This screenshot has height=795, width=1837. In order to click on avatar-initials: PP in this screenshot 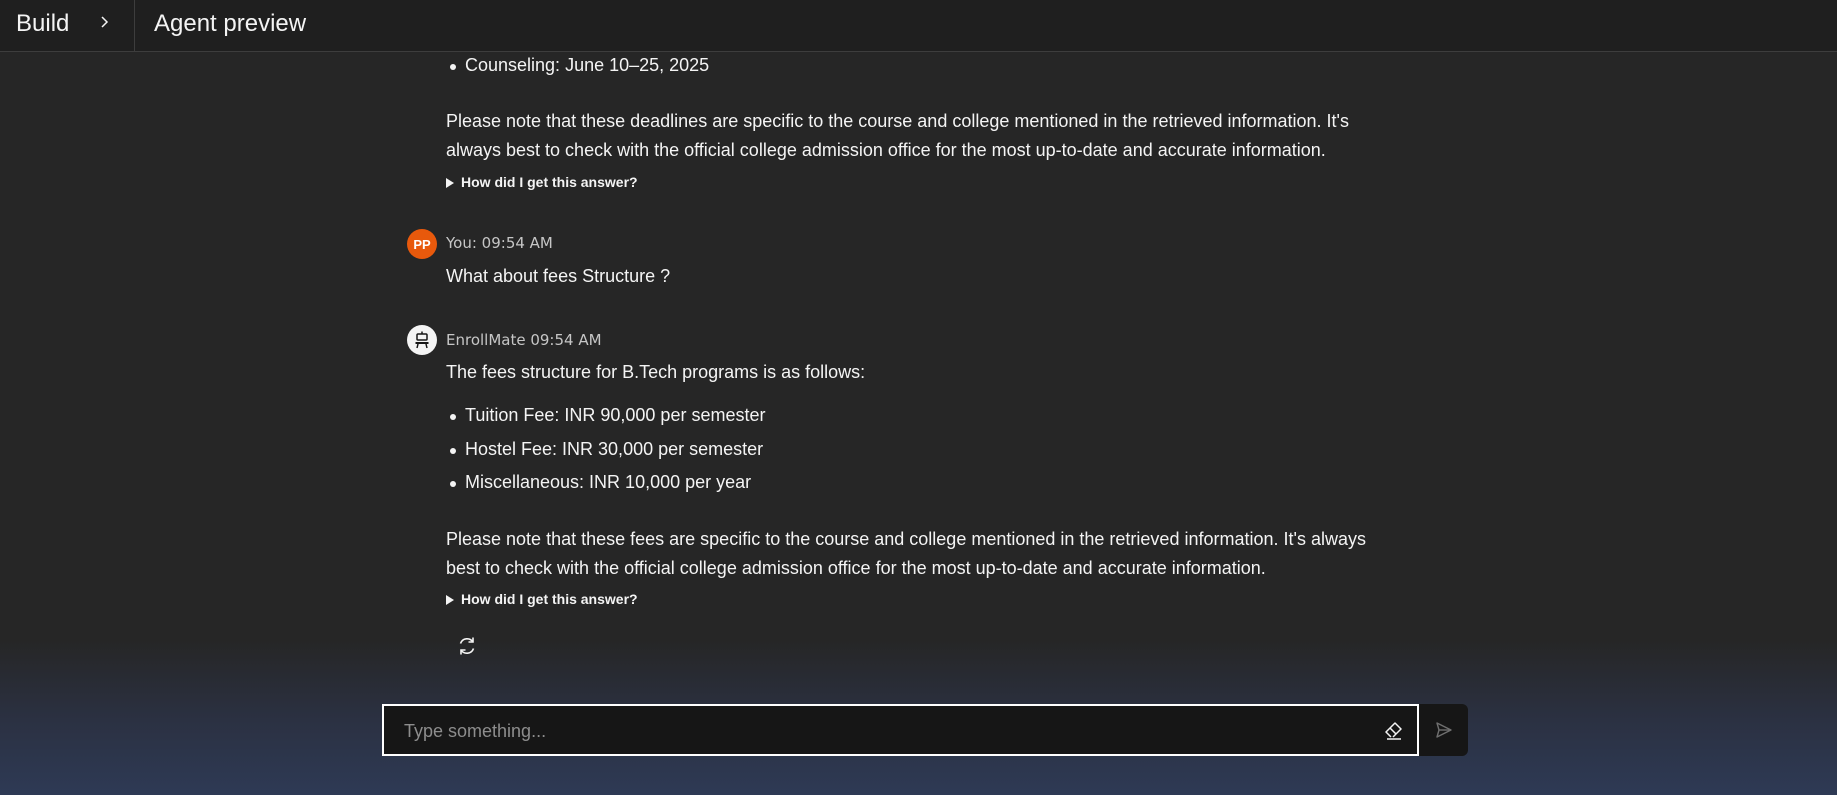, I will do `click(422, 244)`.